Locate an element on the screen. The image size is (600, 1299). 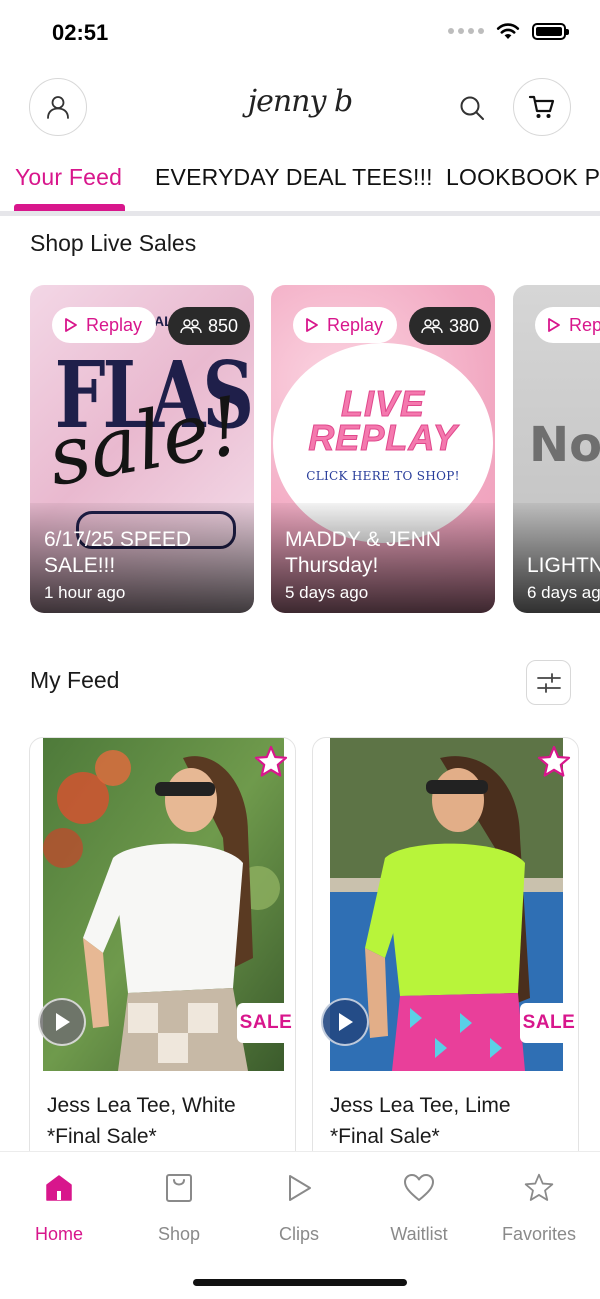
my-feed-title: My Feed is located at coordinates (75, 680).